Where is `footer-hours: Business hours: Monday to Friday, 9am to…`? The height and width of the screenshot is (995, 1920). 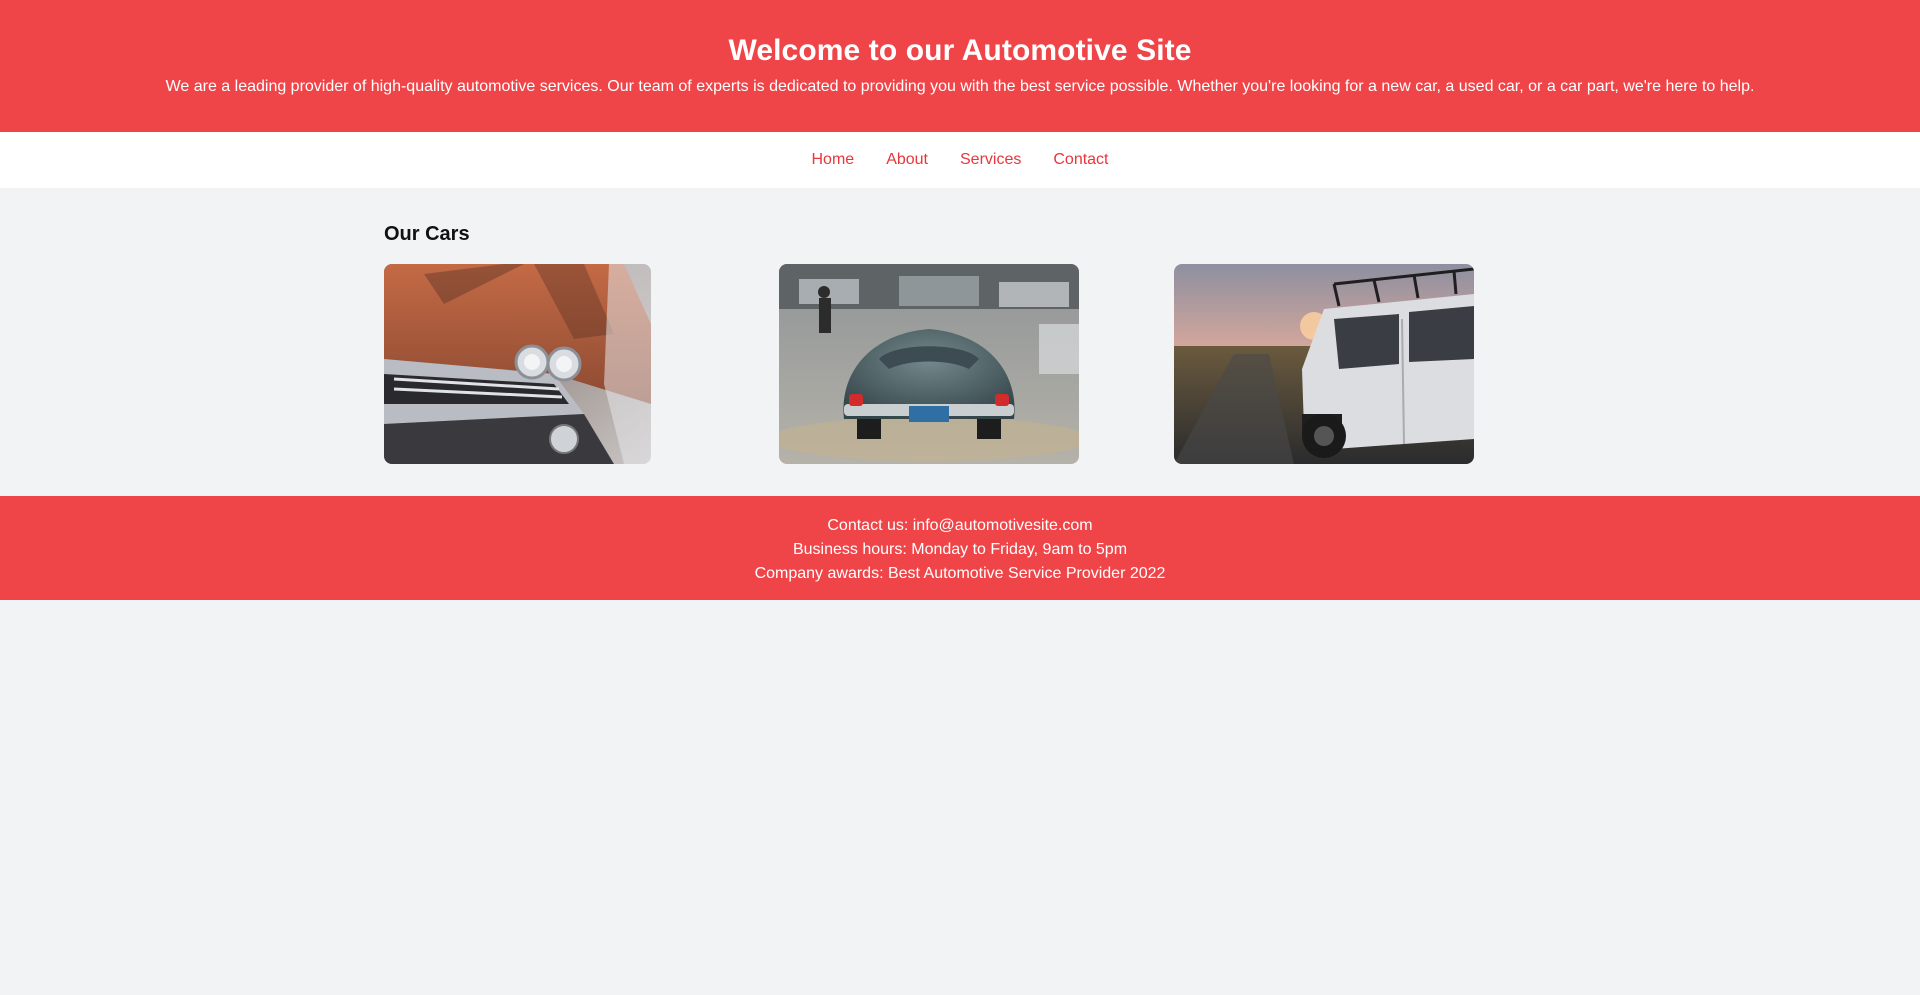
footer-hours: Business hours: Monday to Friday, 9am to… is located at coordinates (960, 549).